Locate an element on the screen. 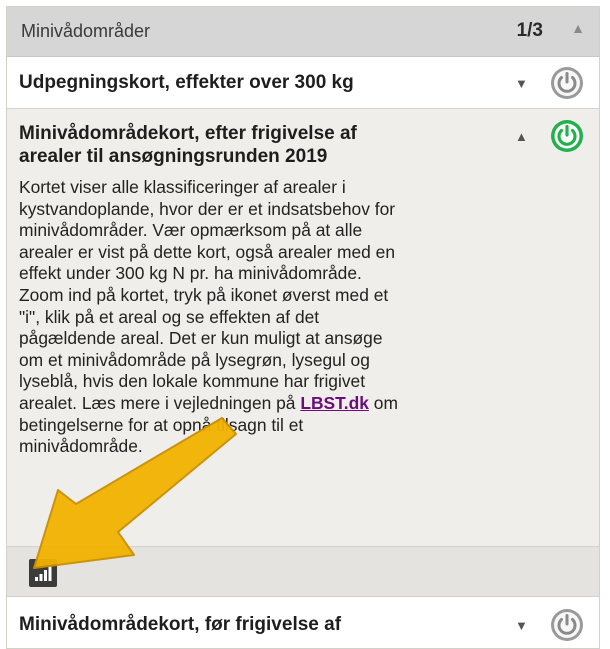 This screenshot has width=610, height=649. layer-title-line2: arealer til ansøgningsrunden 2019 is located at coordinates (173, 156).